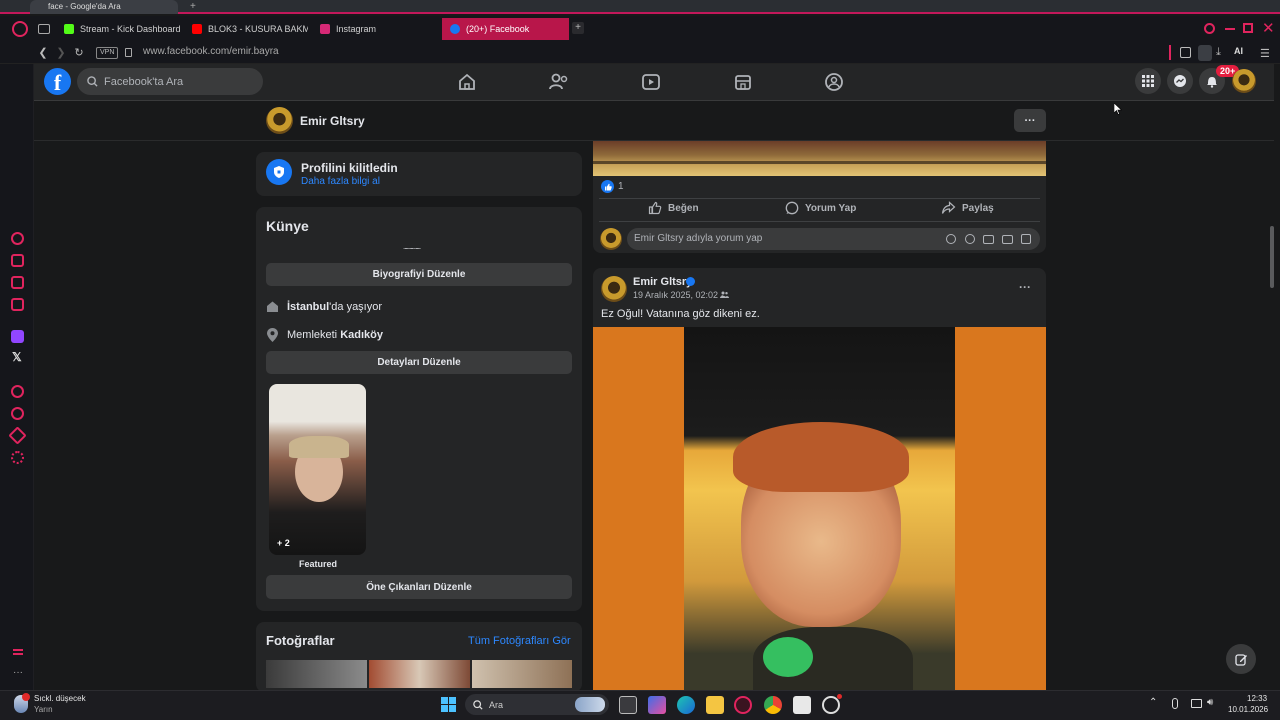 This screenshot has width=1280, height=720. Describe the element at coordinates (820, 208) in the screenshot. I see `comment-button: Yorum Yap` at that location.